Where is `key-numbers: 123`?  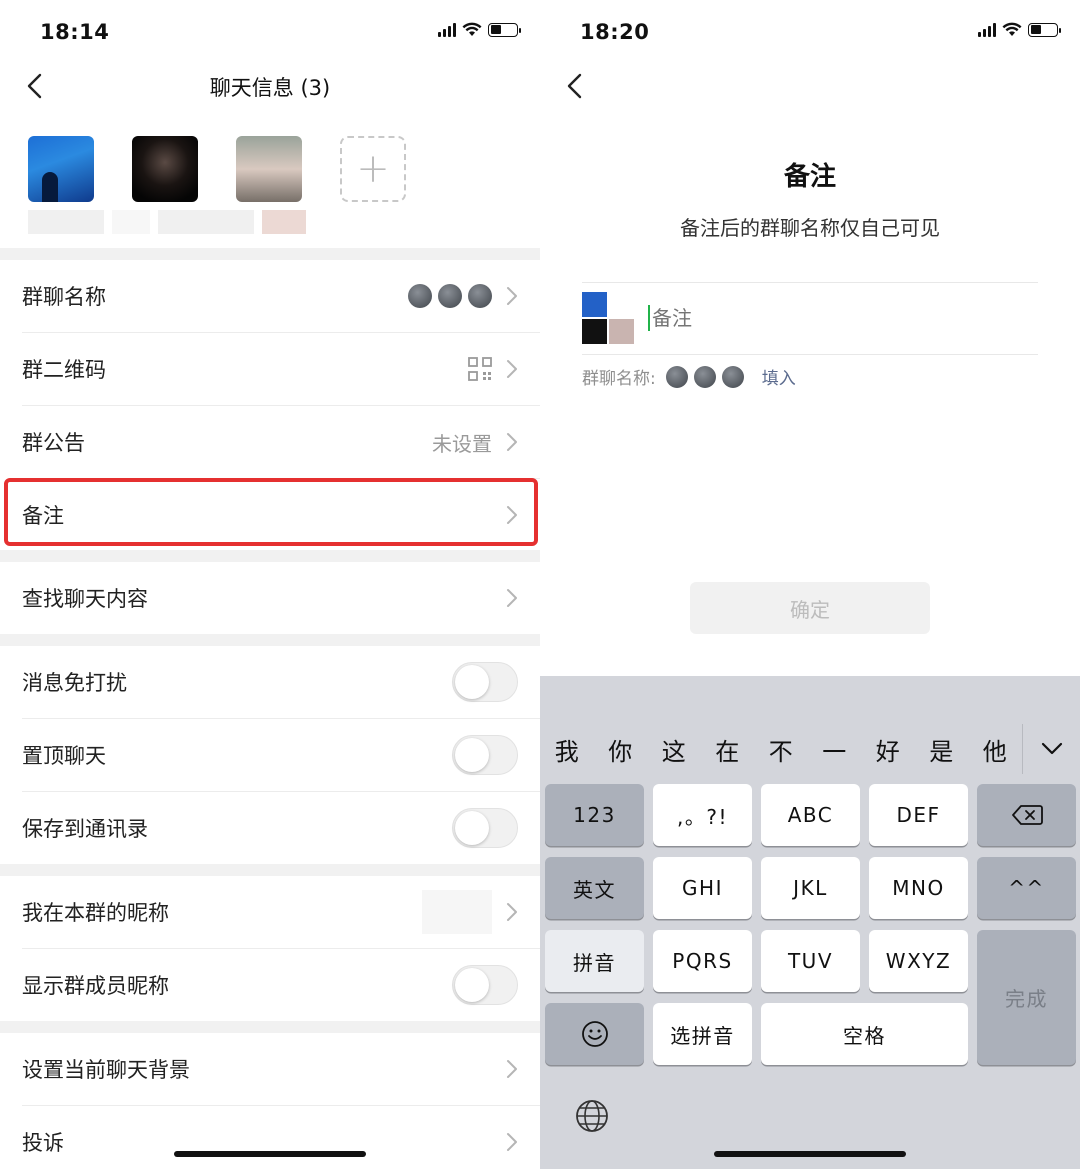
key-numbers: 123 is located at coordinates (594, 815).